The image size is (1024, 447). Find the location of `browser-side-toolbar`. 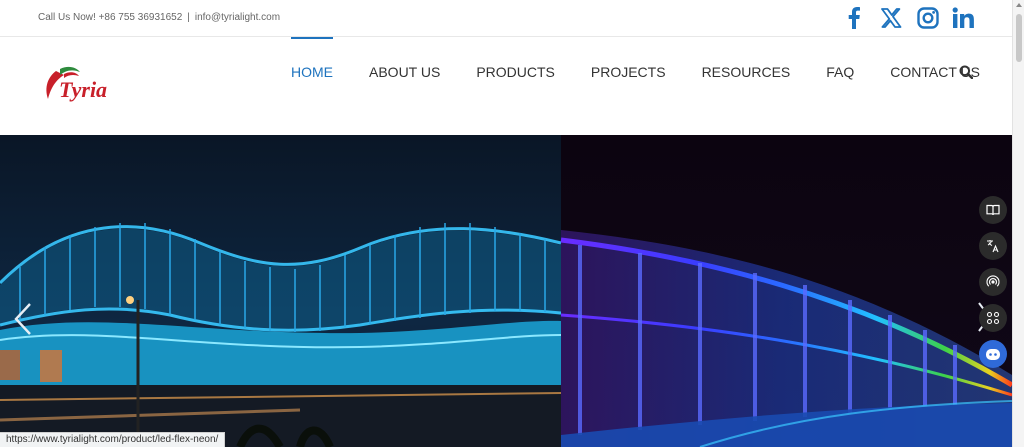

browser-side-toolbar is located at coordinates (994, 286).